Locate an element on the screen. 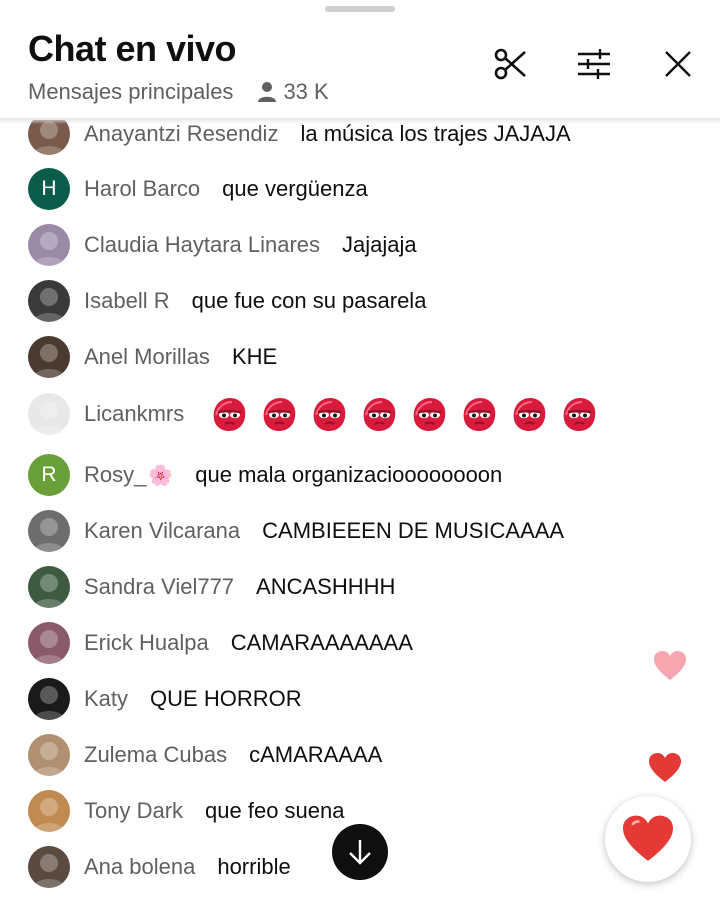 The image size is (720, 902). avatar-letter: R is located at coordinates (49, 474).